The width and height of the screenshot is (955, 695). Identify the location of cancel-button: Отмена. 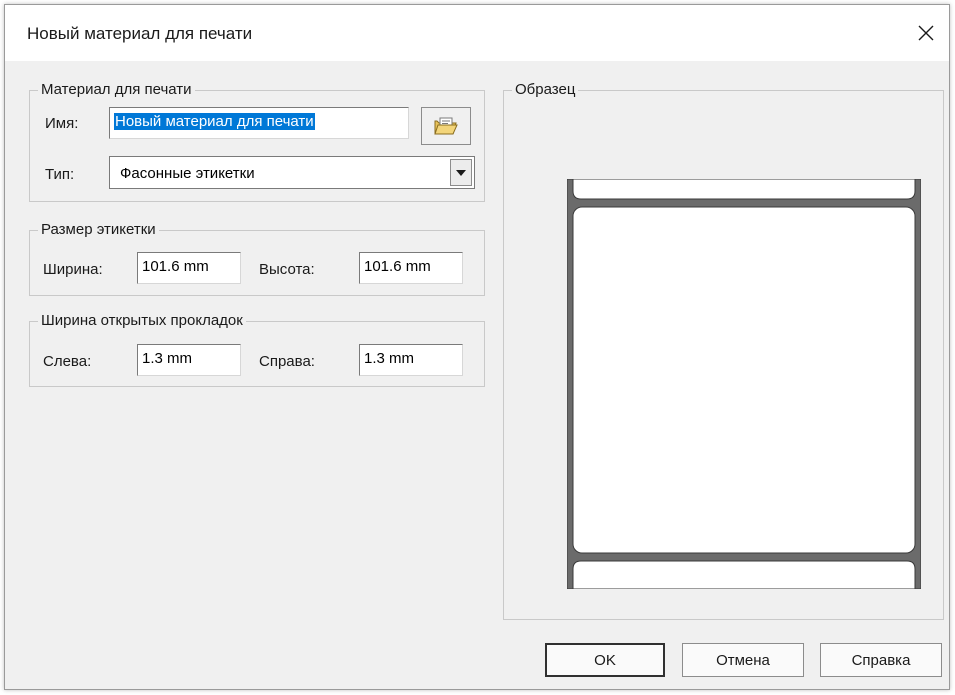
(743, 660).